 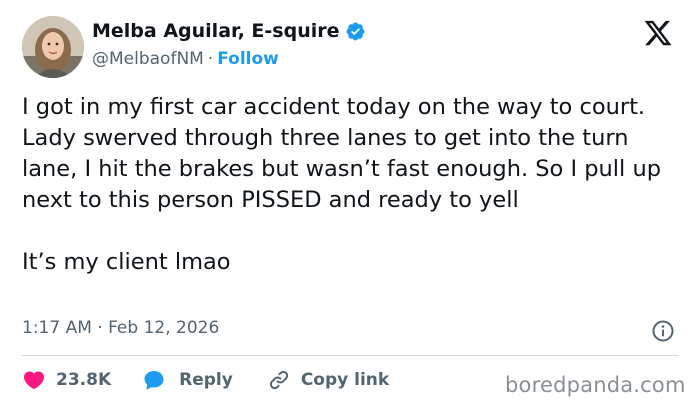 What do you see at coordinates (148, 59) in the screenshot?
I see `user-handle: @MelbaofNM` at bounding box center [148, 59].